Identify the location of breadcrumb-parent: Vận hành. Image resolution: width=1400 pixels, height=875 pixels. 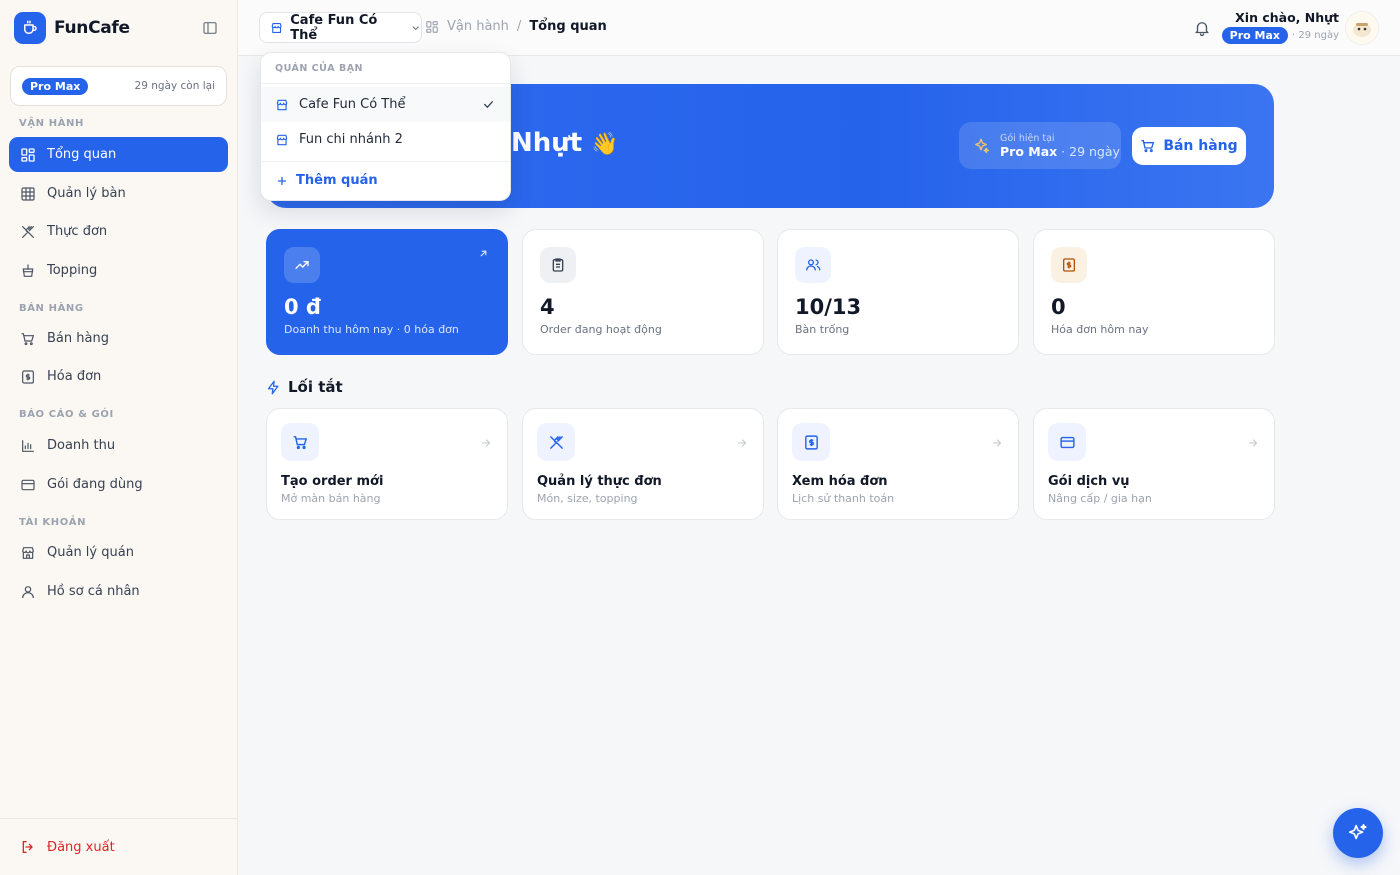
(478, 26).